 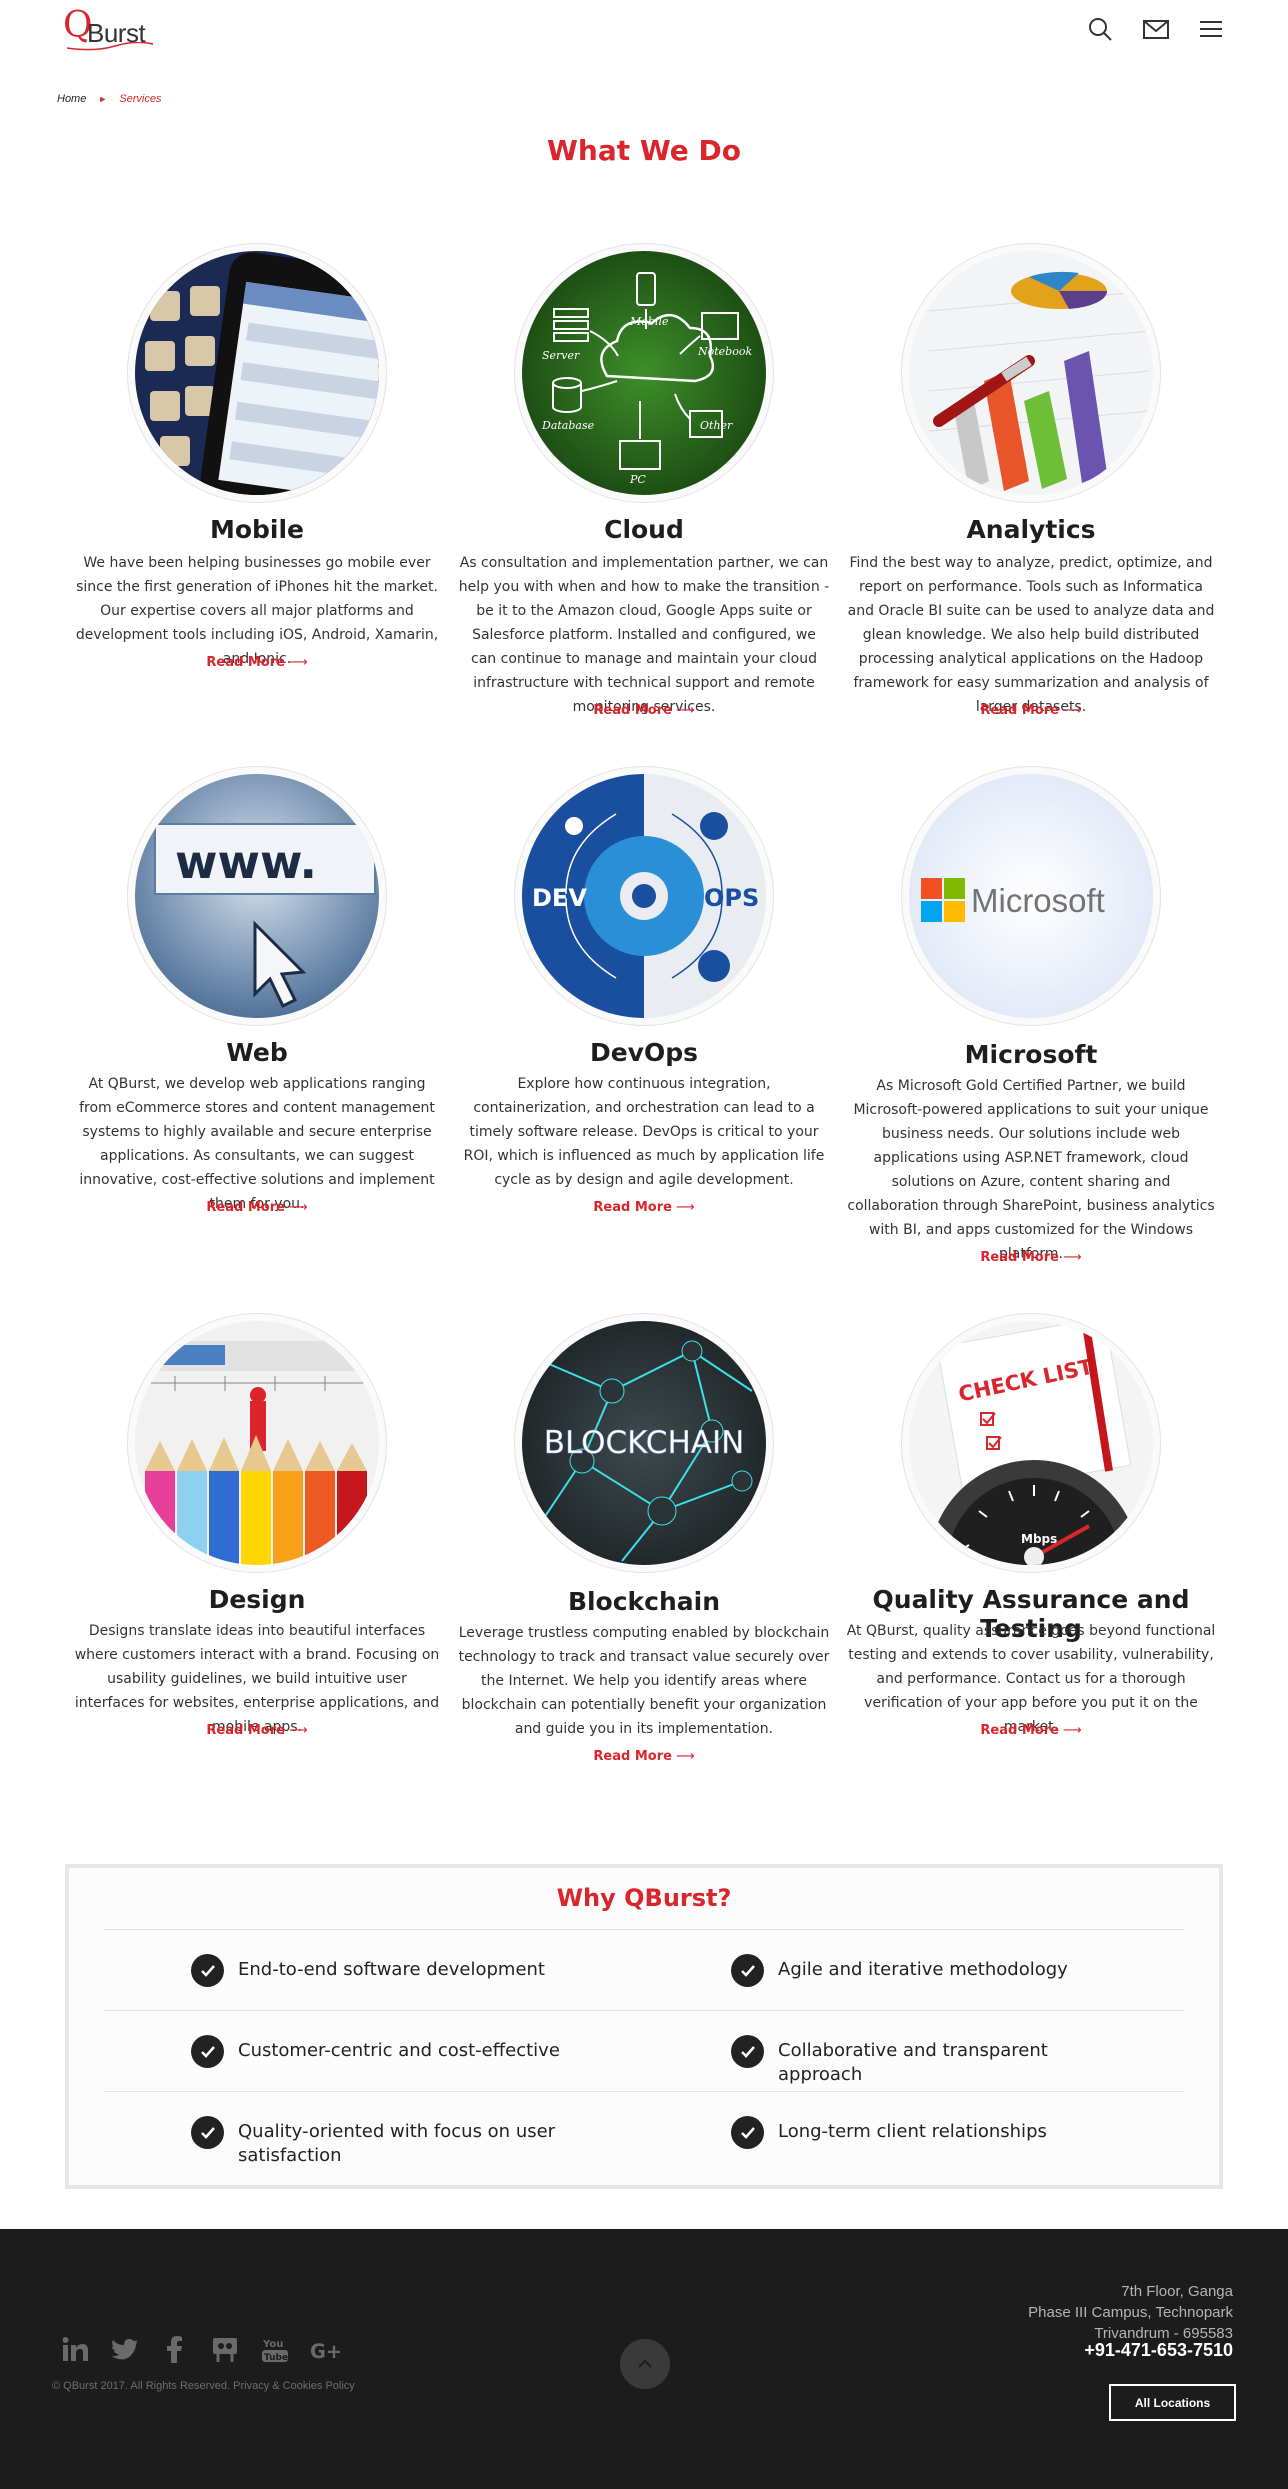 I want to click on social-links: You Tube G+, so click(x=200, y=2350).